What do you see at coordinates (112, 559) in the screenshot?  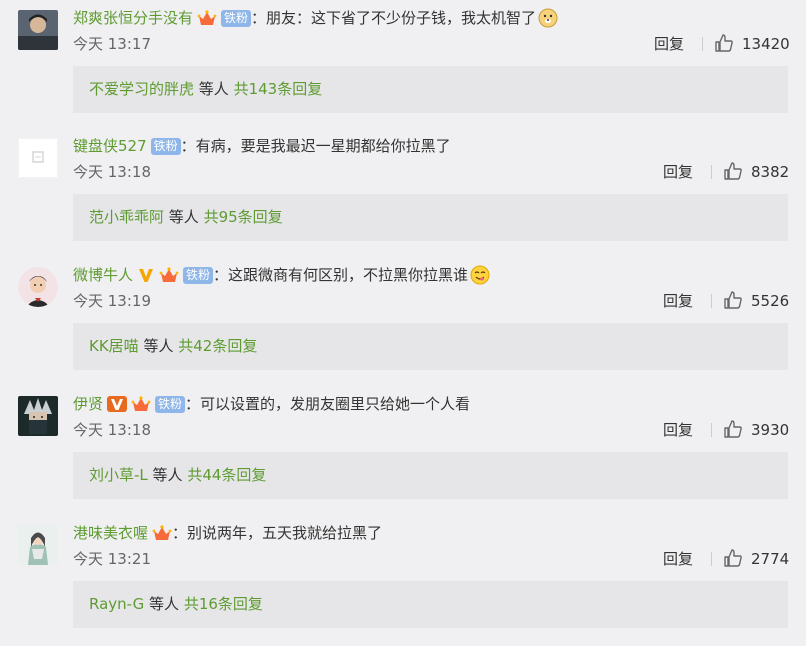 I see `comment-time: 今天 13:21` at bounding box center [112, 559].